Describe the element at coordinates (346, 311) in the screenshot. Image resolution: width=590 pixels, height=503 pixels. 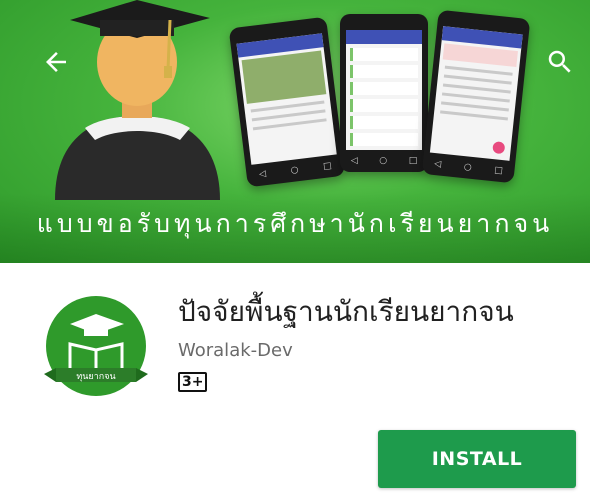
I see `app-title: ปัจจัยพื้นฐานนักเรียนยากจน` at that location.